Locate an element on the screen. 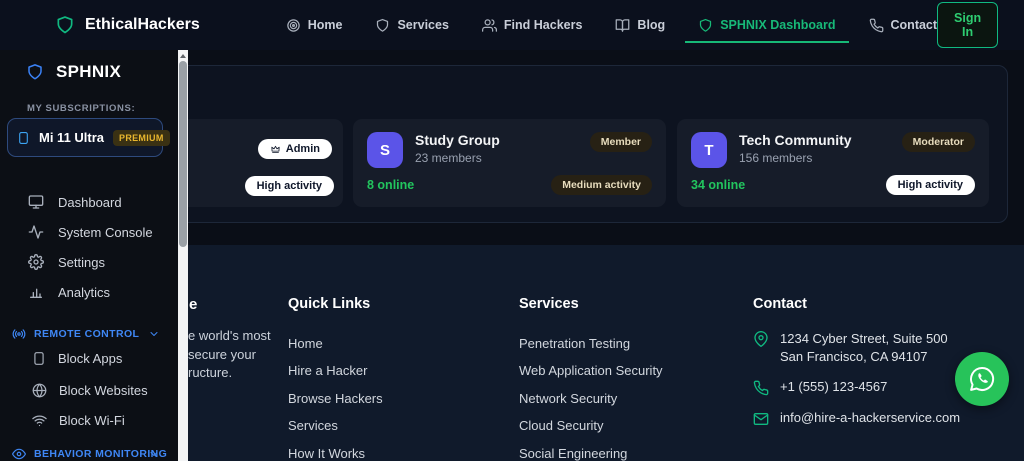 The image size is (1024, 461). sidebar-section-remote-control: REMOTE CONTROL is located at coordinates (89, 334).